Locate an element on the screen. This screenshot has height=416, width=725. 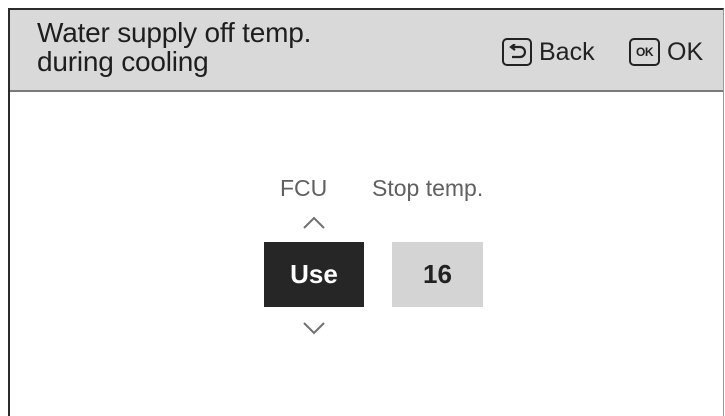
back-button: Back is located at coordinates (548, 52).